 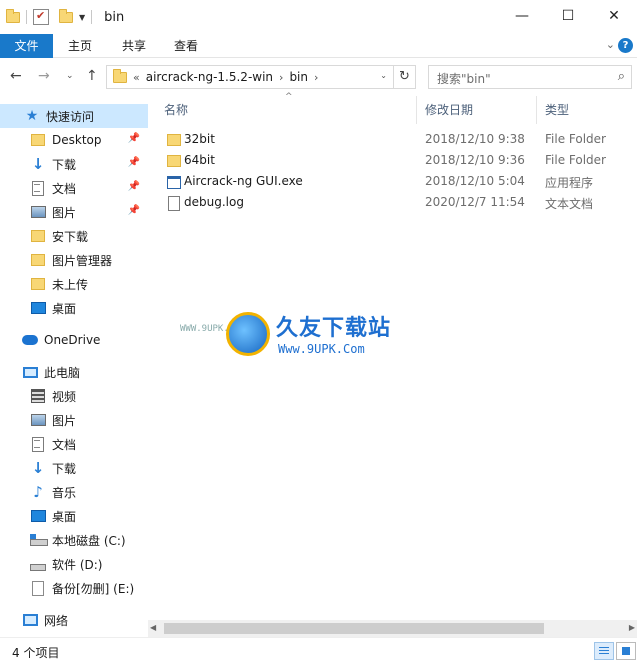 What do you see at coordinates (530, 77) in the screenshot?
I see `search-box: 搜索"bin" ⌕` at bounding box center [530, 77].